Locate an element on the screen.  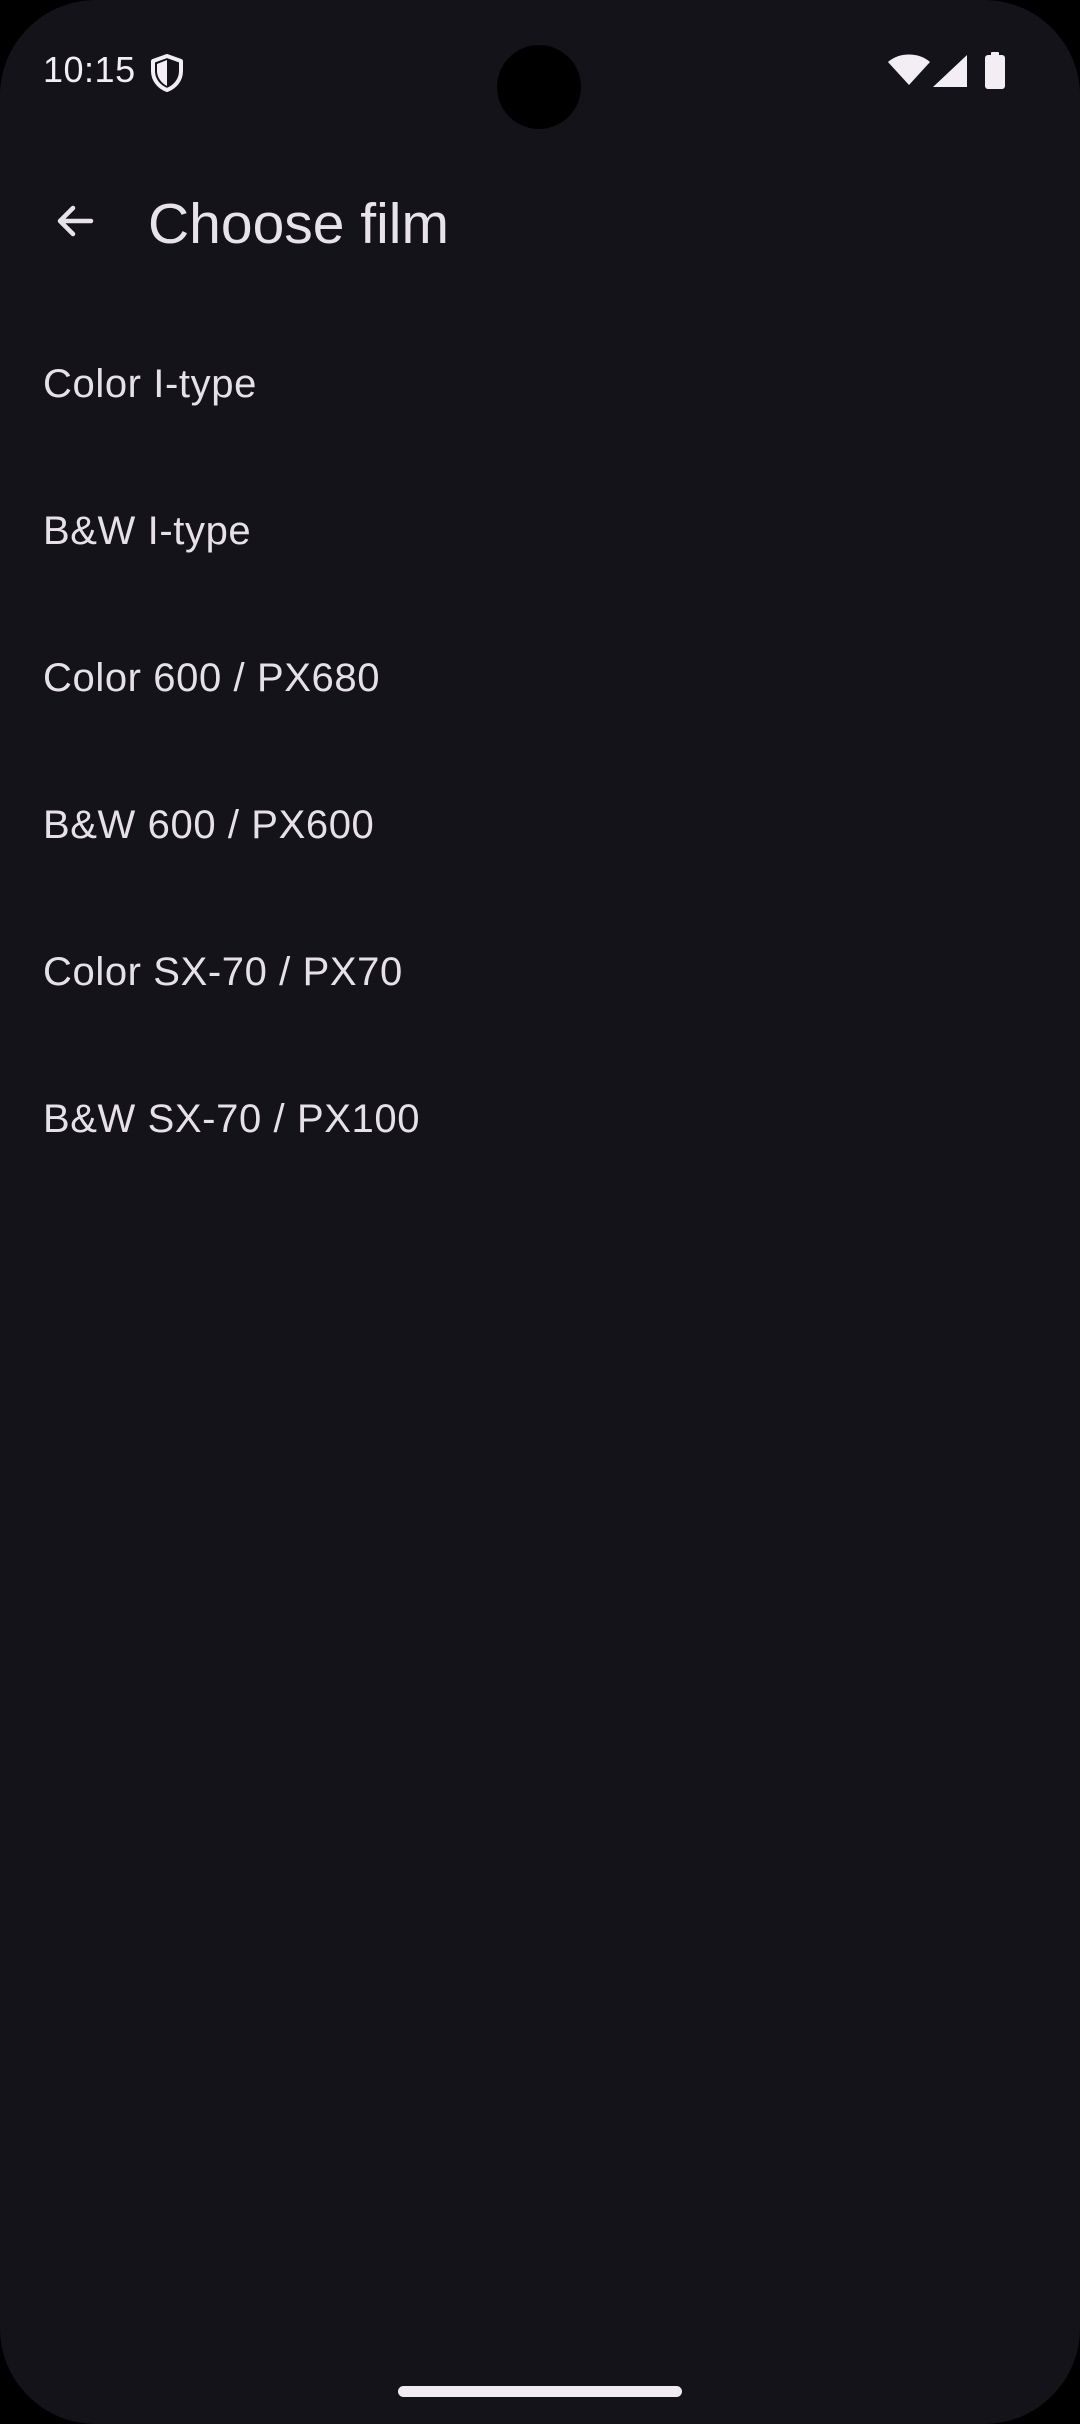
gesture-nav-handle is located at coordinates (540, 2391).